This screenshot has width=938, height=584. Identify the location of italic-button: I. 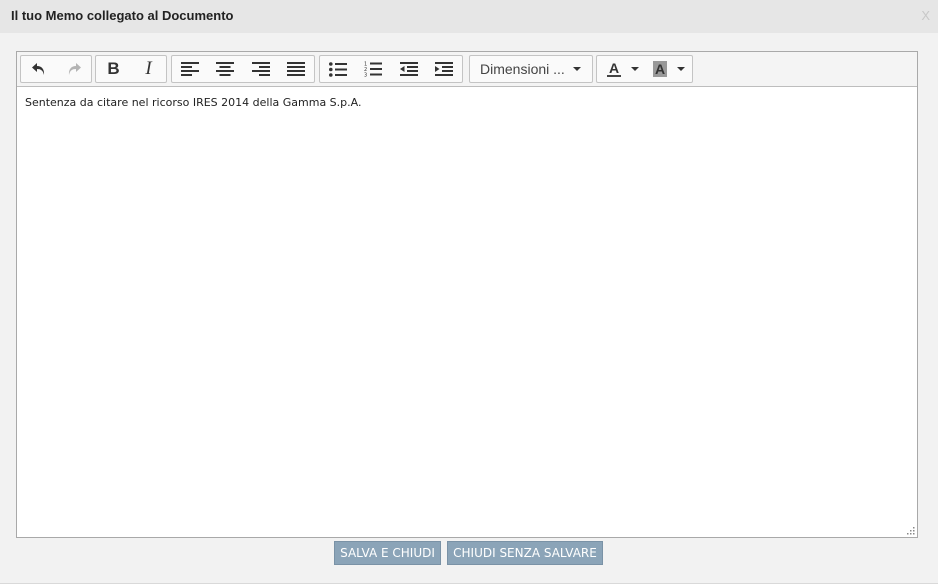
(148, 69).